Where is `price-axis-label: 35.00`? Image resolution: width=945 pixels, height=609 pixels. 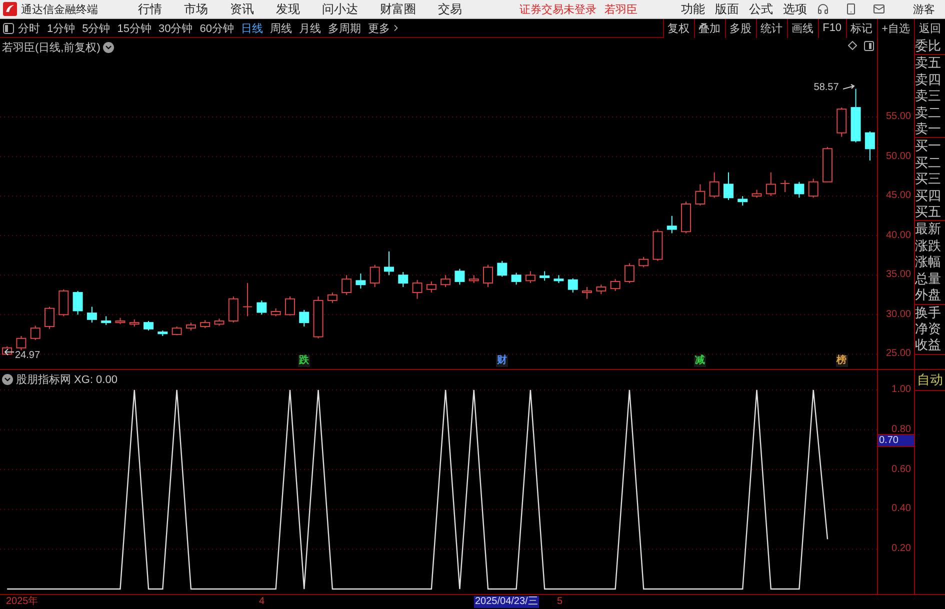
price-axis-label: 35.00 is located at coordinates (898, 275).